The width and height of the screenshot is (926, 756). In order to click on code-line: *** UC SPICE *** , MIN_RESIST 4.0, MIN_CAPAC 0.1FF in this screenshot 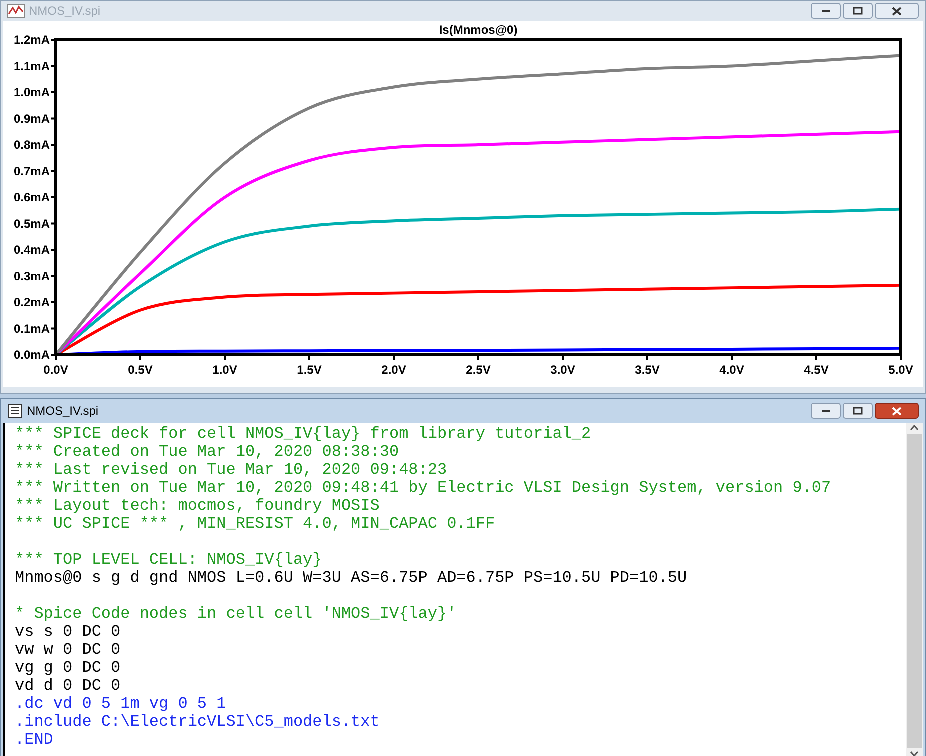, I will do `click(255, 524)`.